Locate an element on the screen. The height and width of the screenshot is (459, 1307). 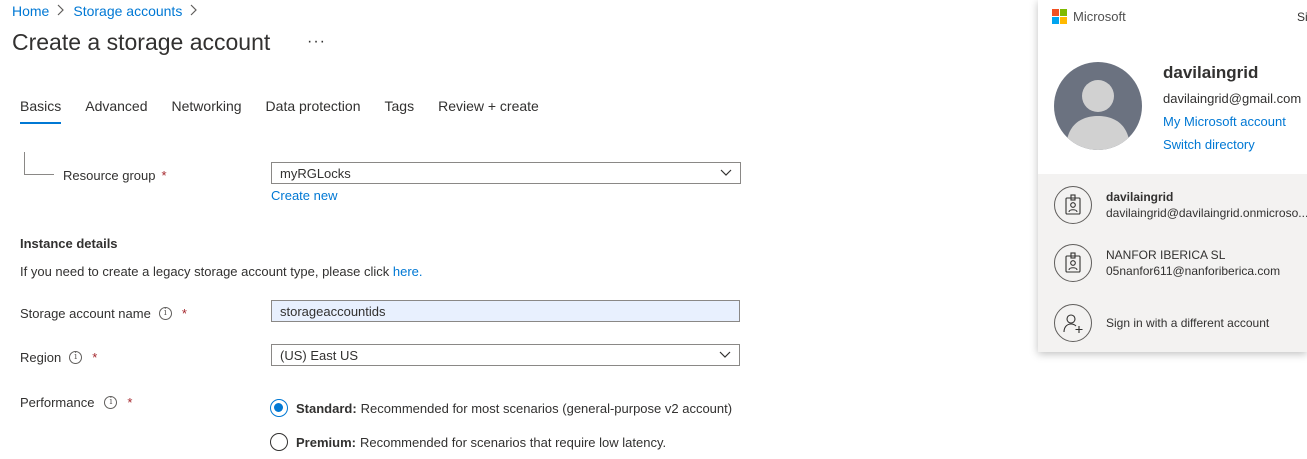
resource-group-label: Resource group * is located at coordinates (115, 175).